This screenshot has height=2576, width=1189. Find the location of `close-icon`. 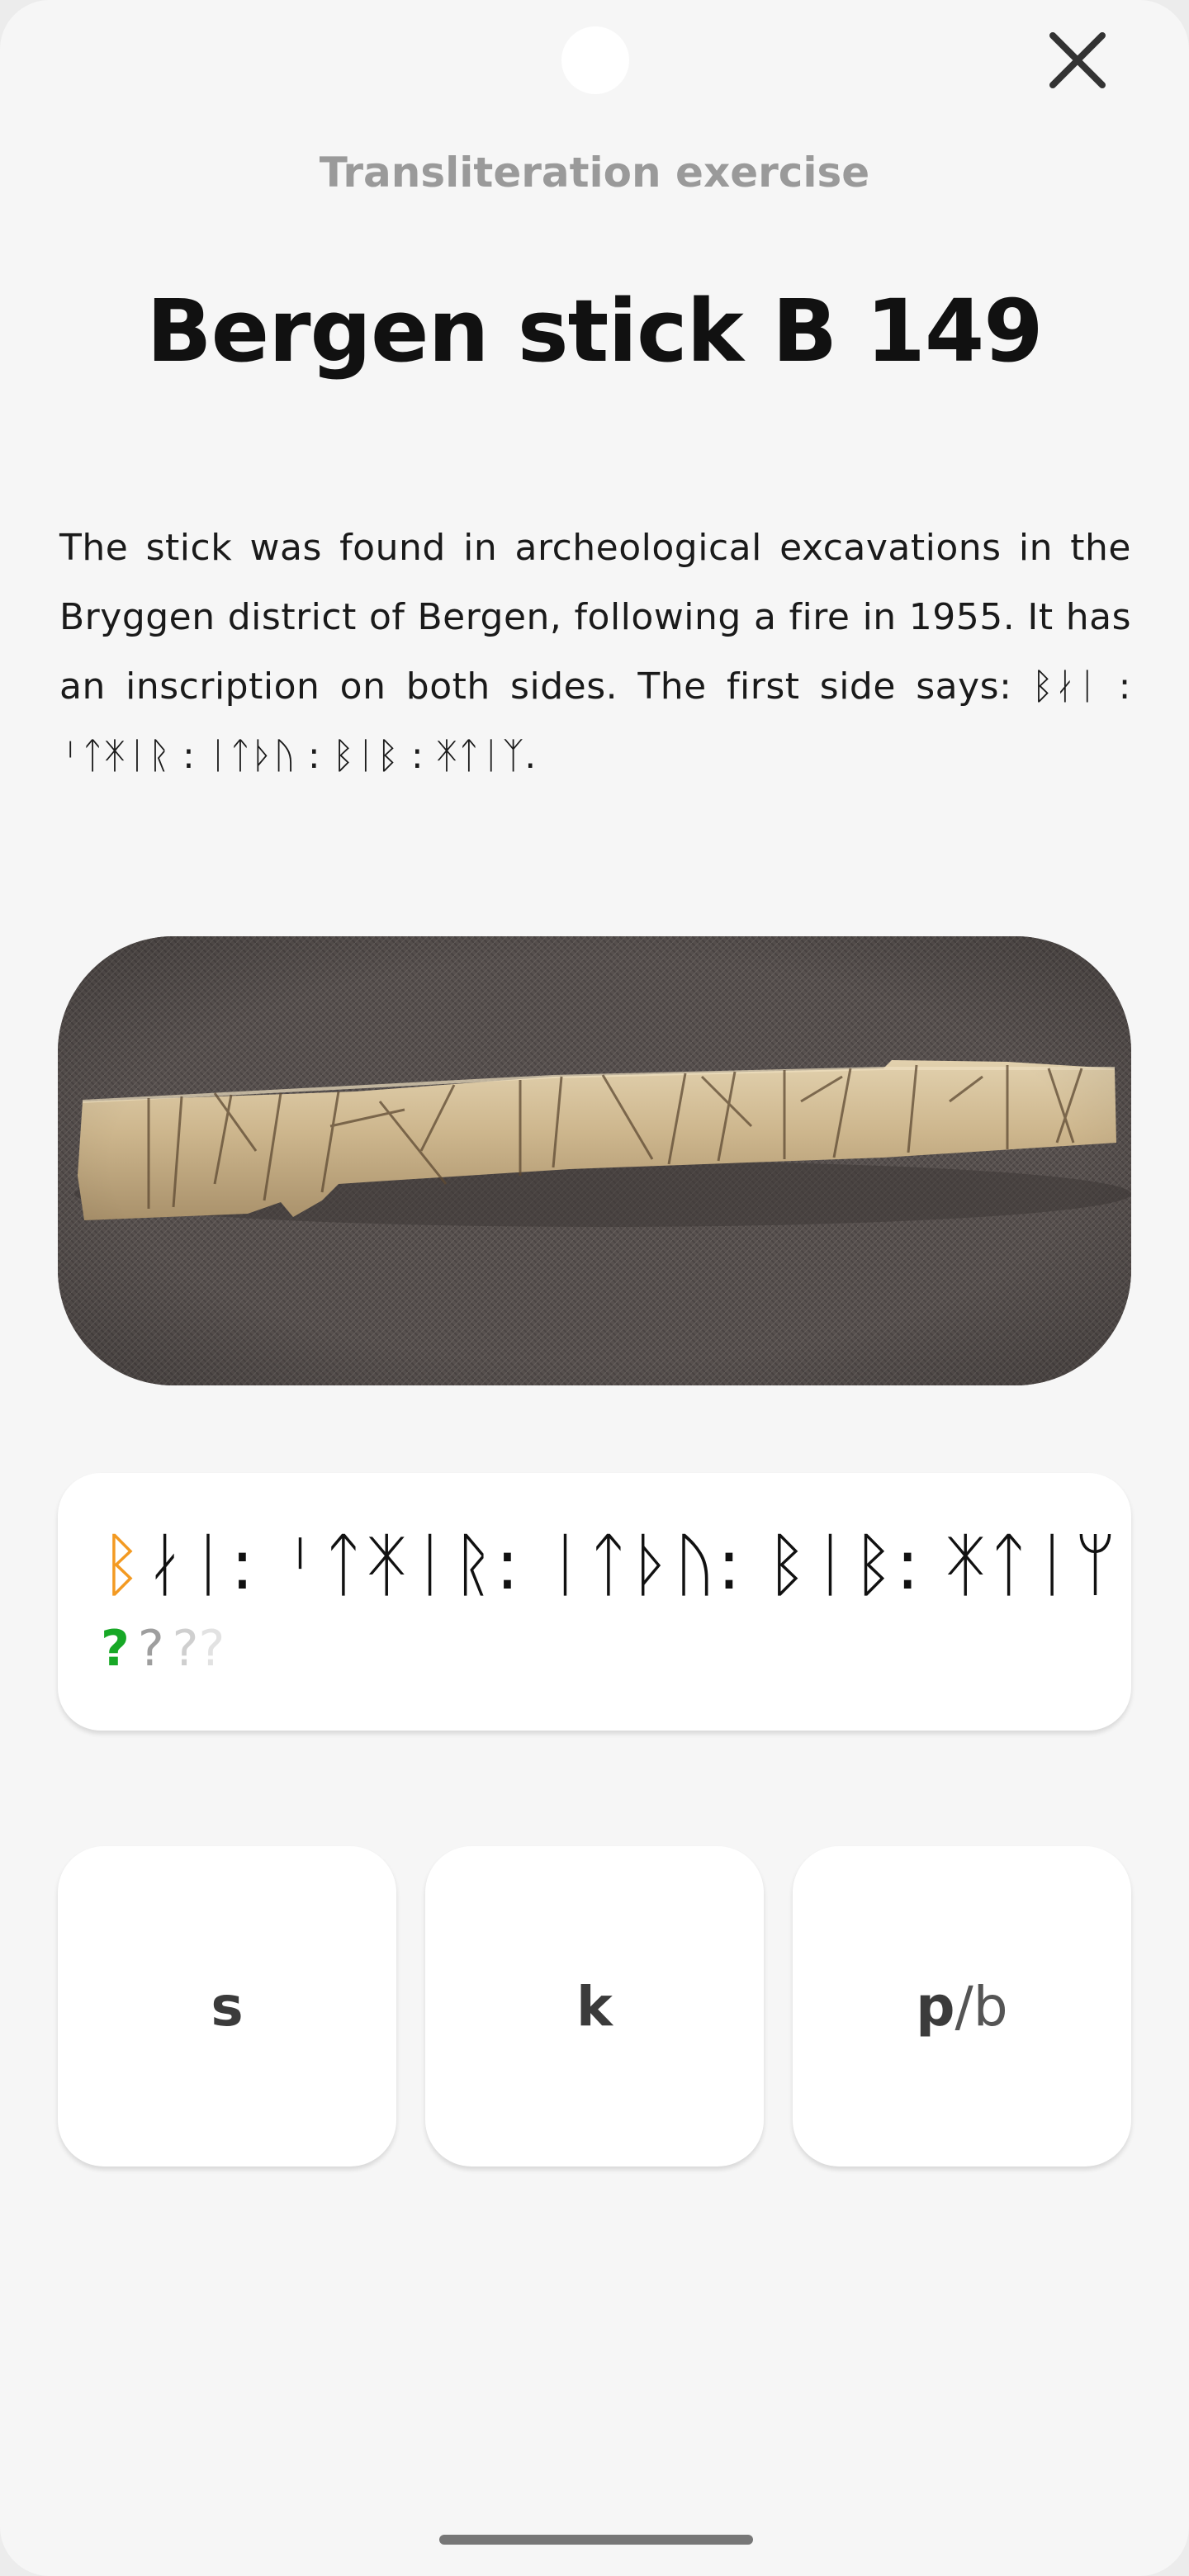

close-icon is located at coordinates (1077, 60).